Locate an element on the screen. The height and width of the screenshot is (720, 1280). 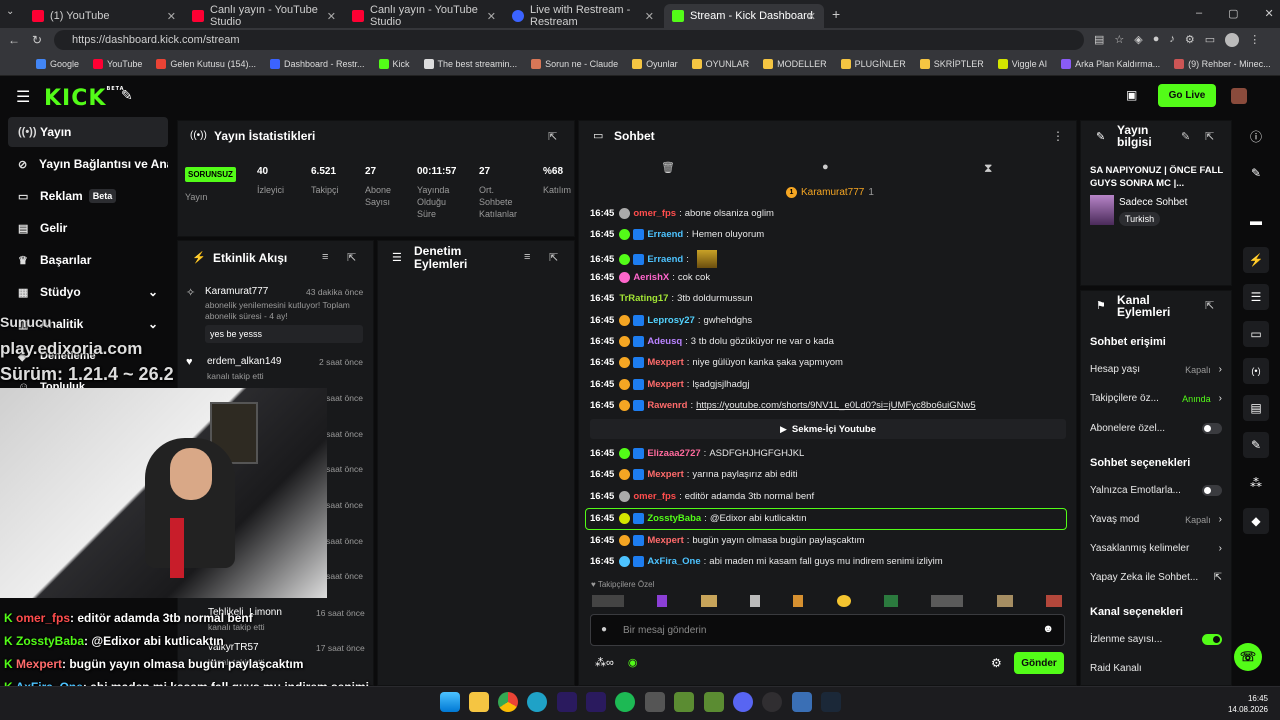
bookmark-item: YouTube is located at coordinates (117, 63).